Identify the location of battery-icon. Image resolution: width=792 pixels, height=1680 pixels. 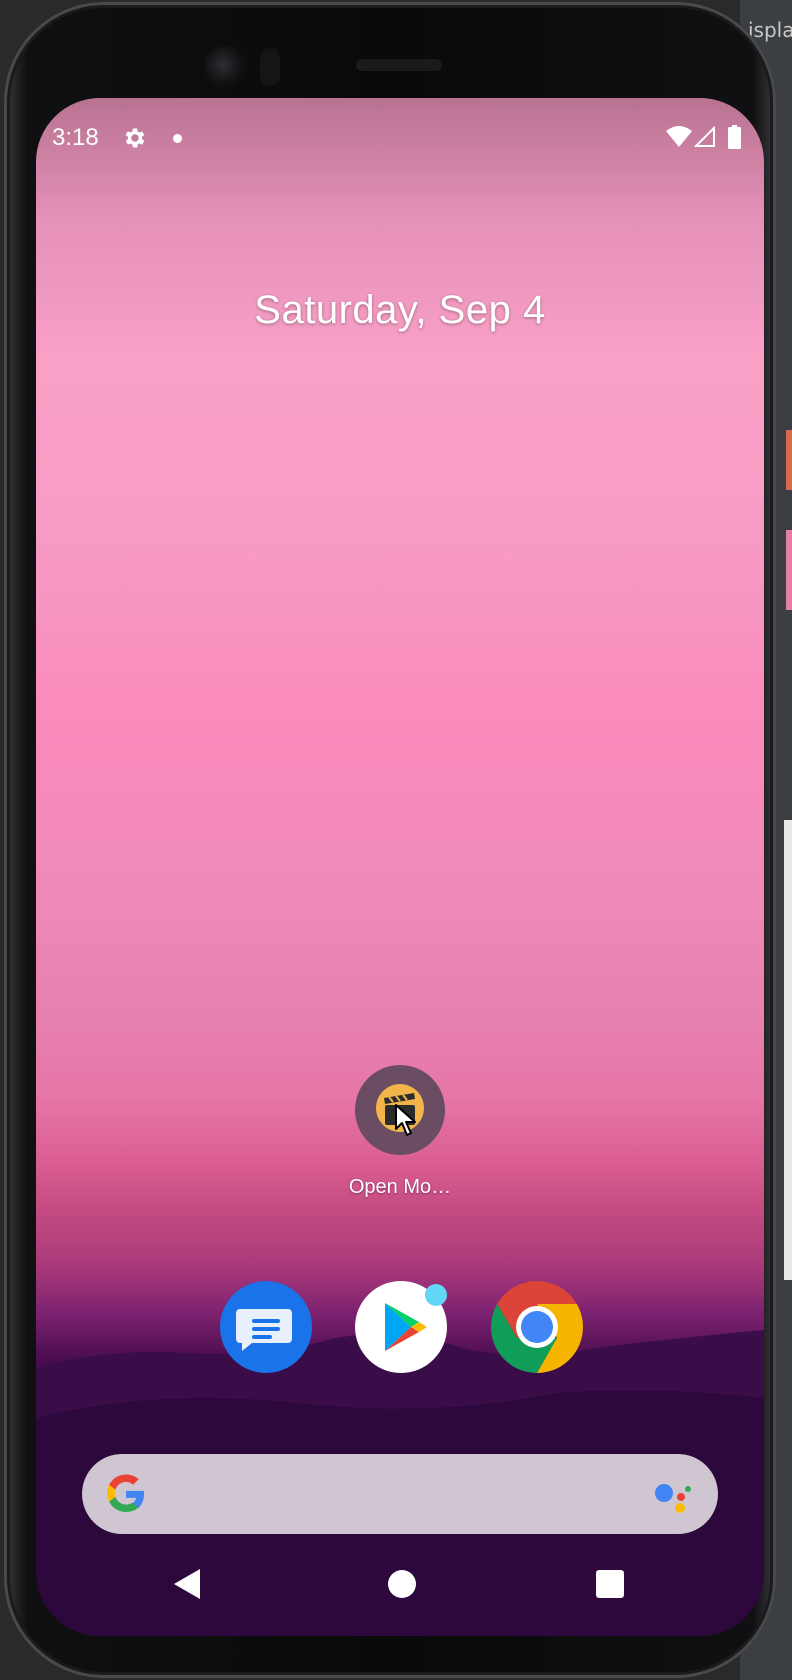
(734, 137).